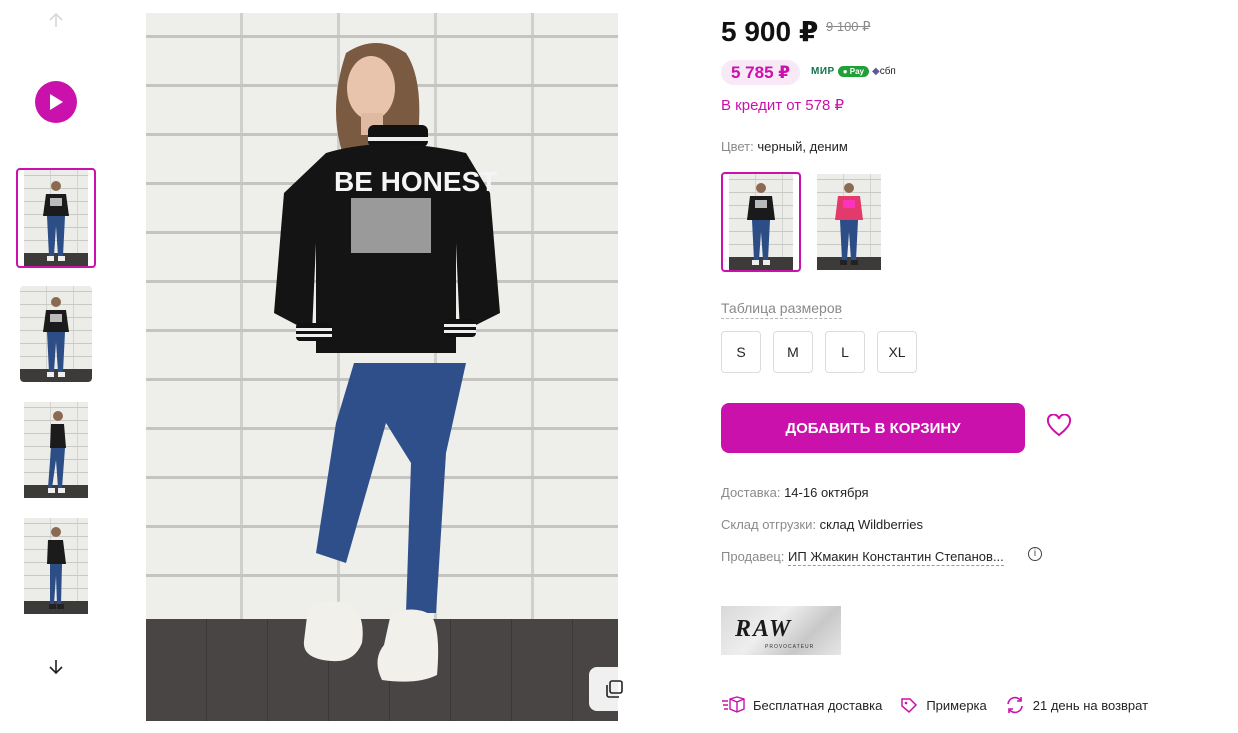  I want to click on color-swatch-black, so click(761, 222).